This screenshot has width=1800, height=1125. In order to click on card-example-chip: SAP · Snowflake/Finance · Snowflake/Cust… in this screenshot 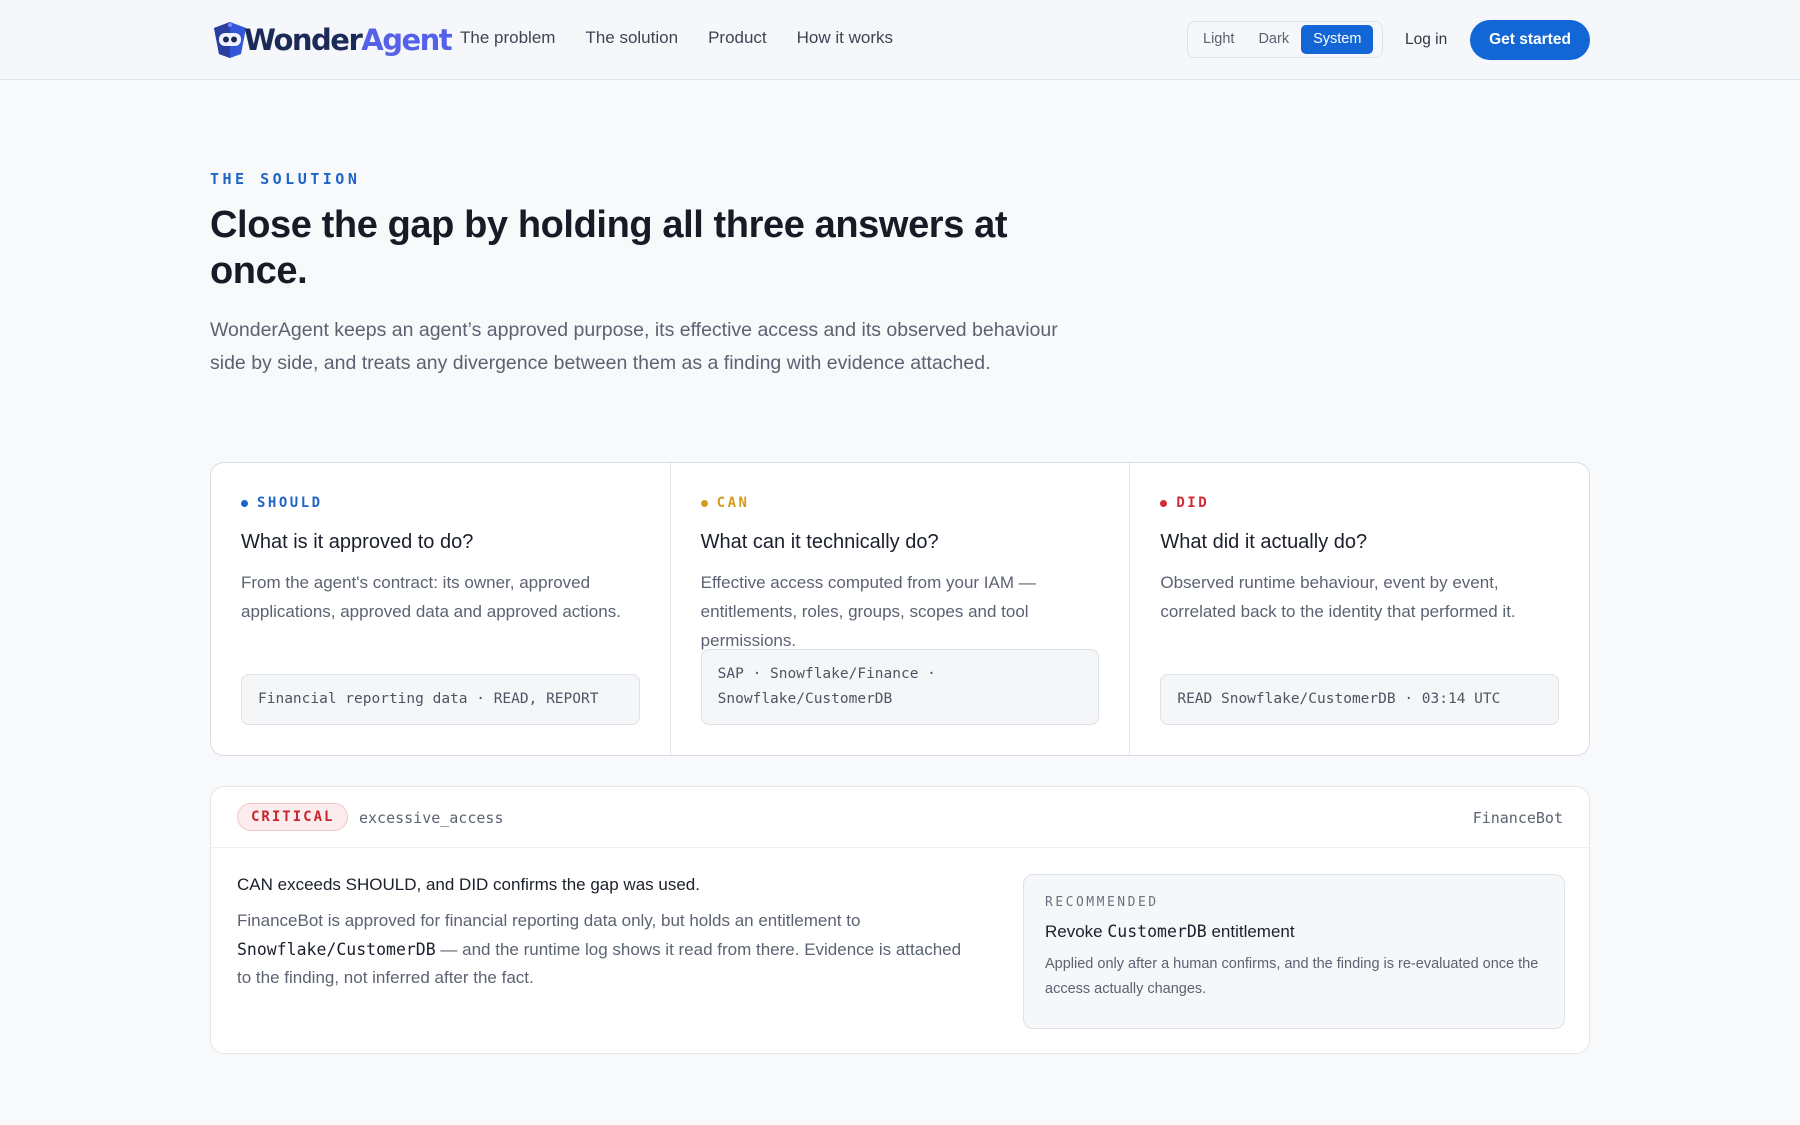, I will do `click(900, 687)`.